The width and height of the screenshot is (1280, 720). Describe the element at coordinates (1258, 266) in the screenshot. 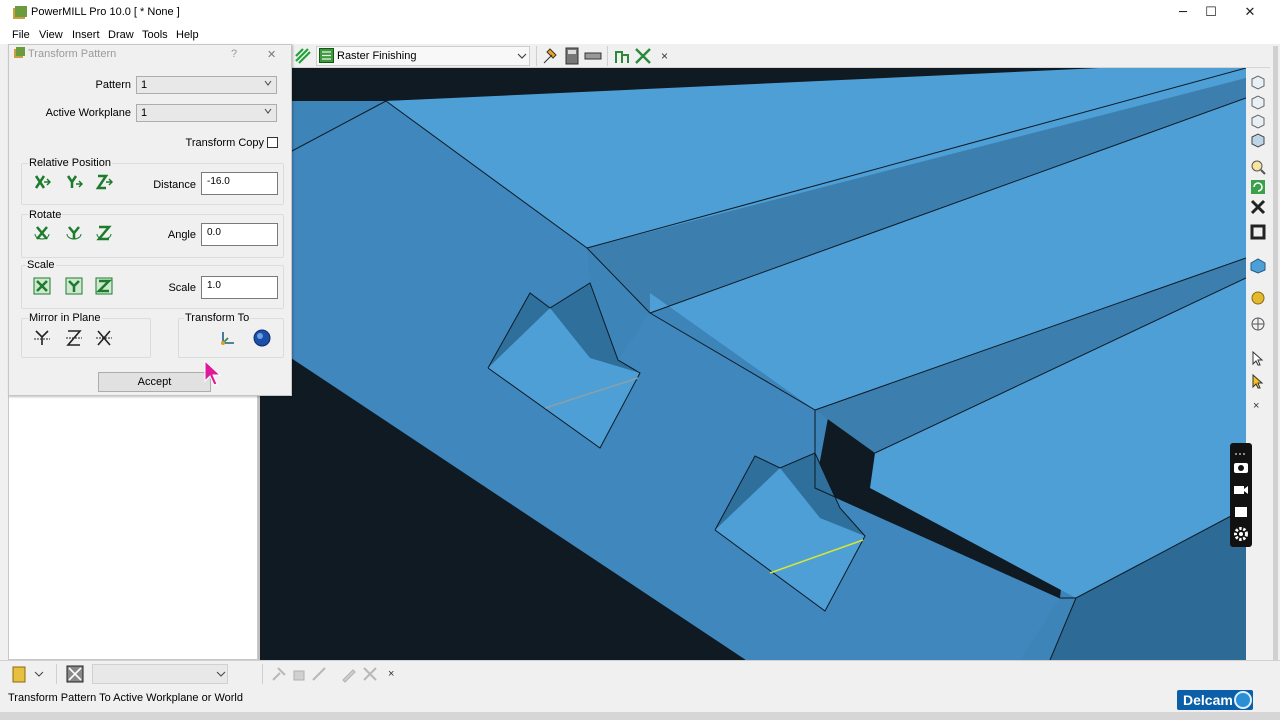

I see `shaded-view-icon` at that location.